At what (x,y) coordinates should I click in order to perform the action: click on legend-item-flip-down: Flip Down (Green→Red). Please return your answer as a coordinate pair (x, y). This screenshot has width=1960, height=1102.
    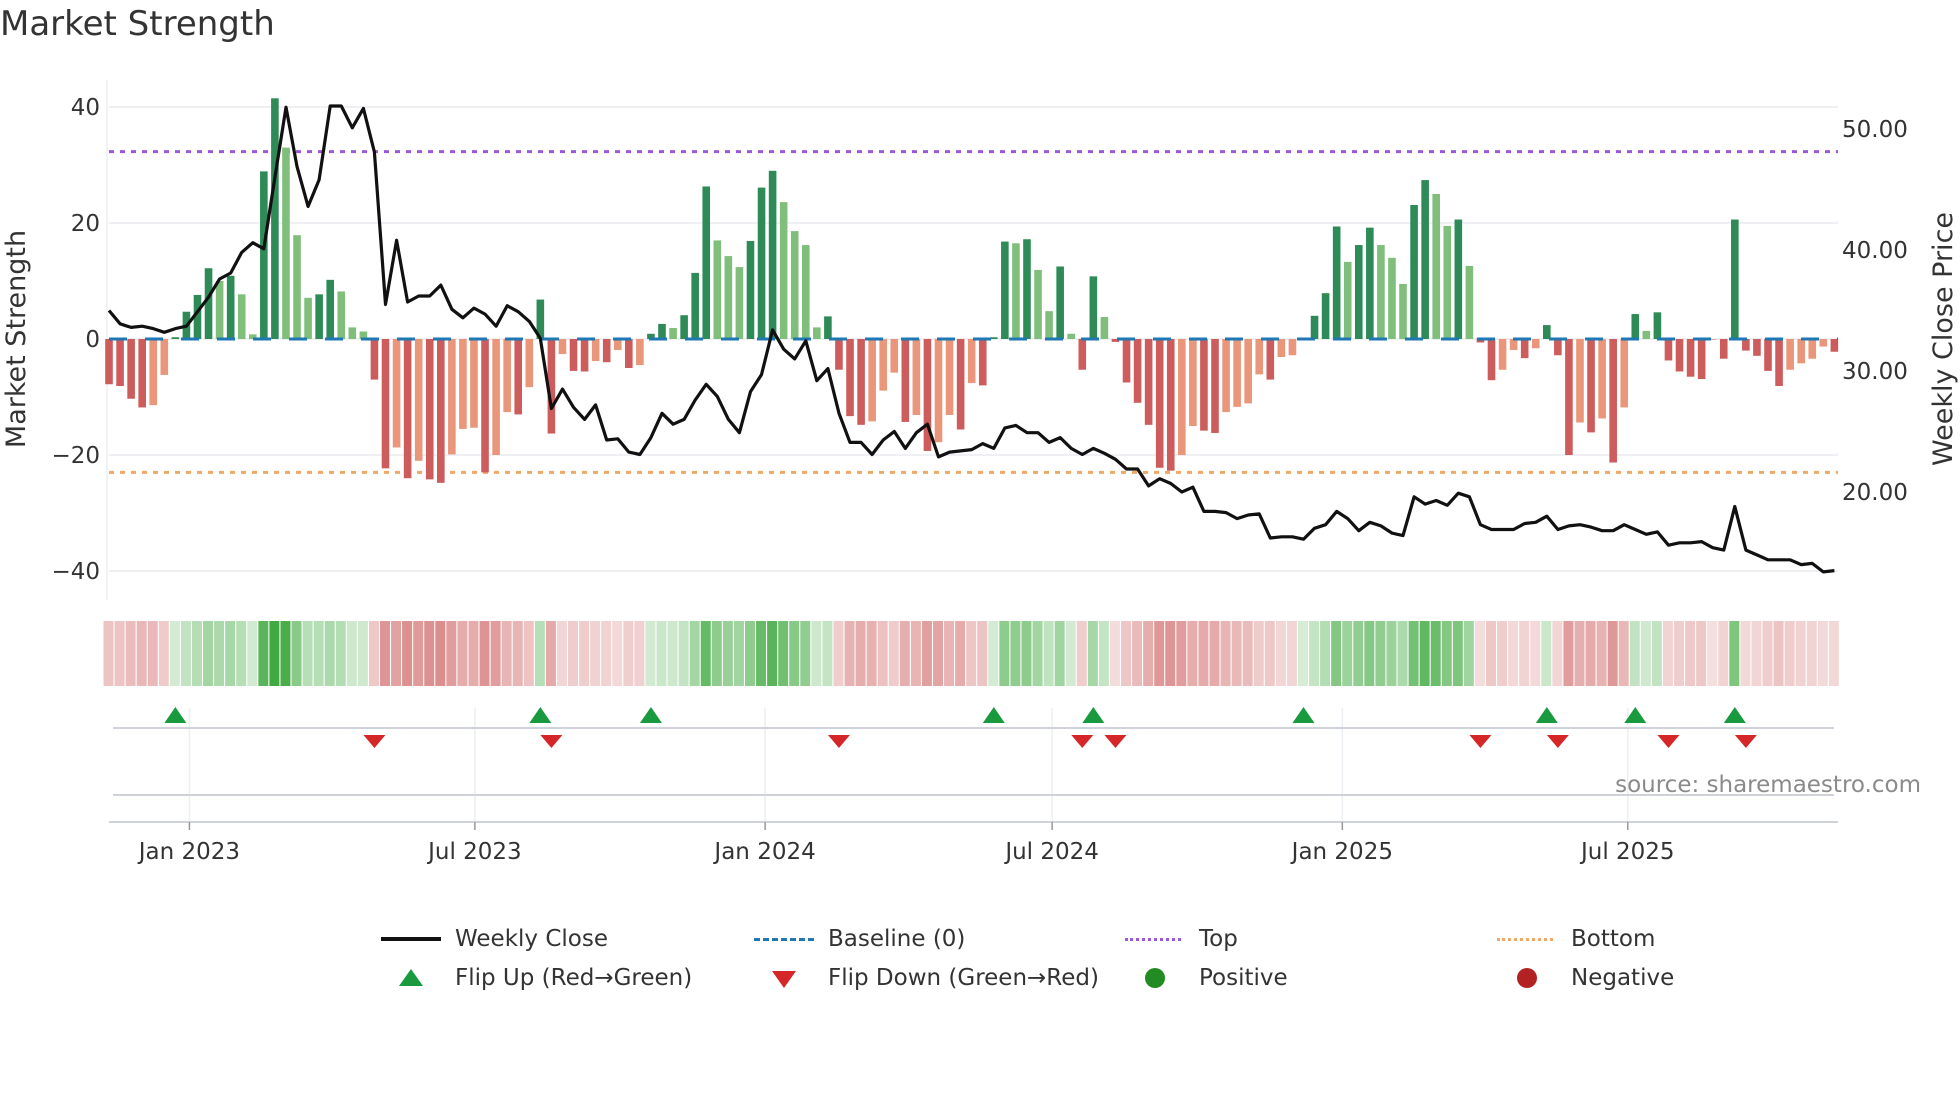
    Looking at the image, I should click on (926, 978).